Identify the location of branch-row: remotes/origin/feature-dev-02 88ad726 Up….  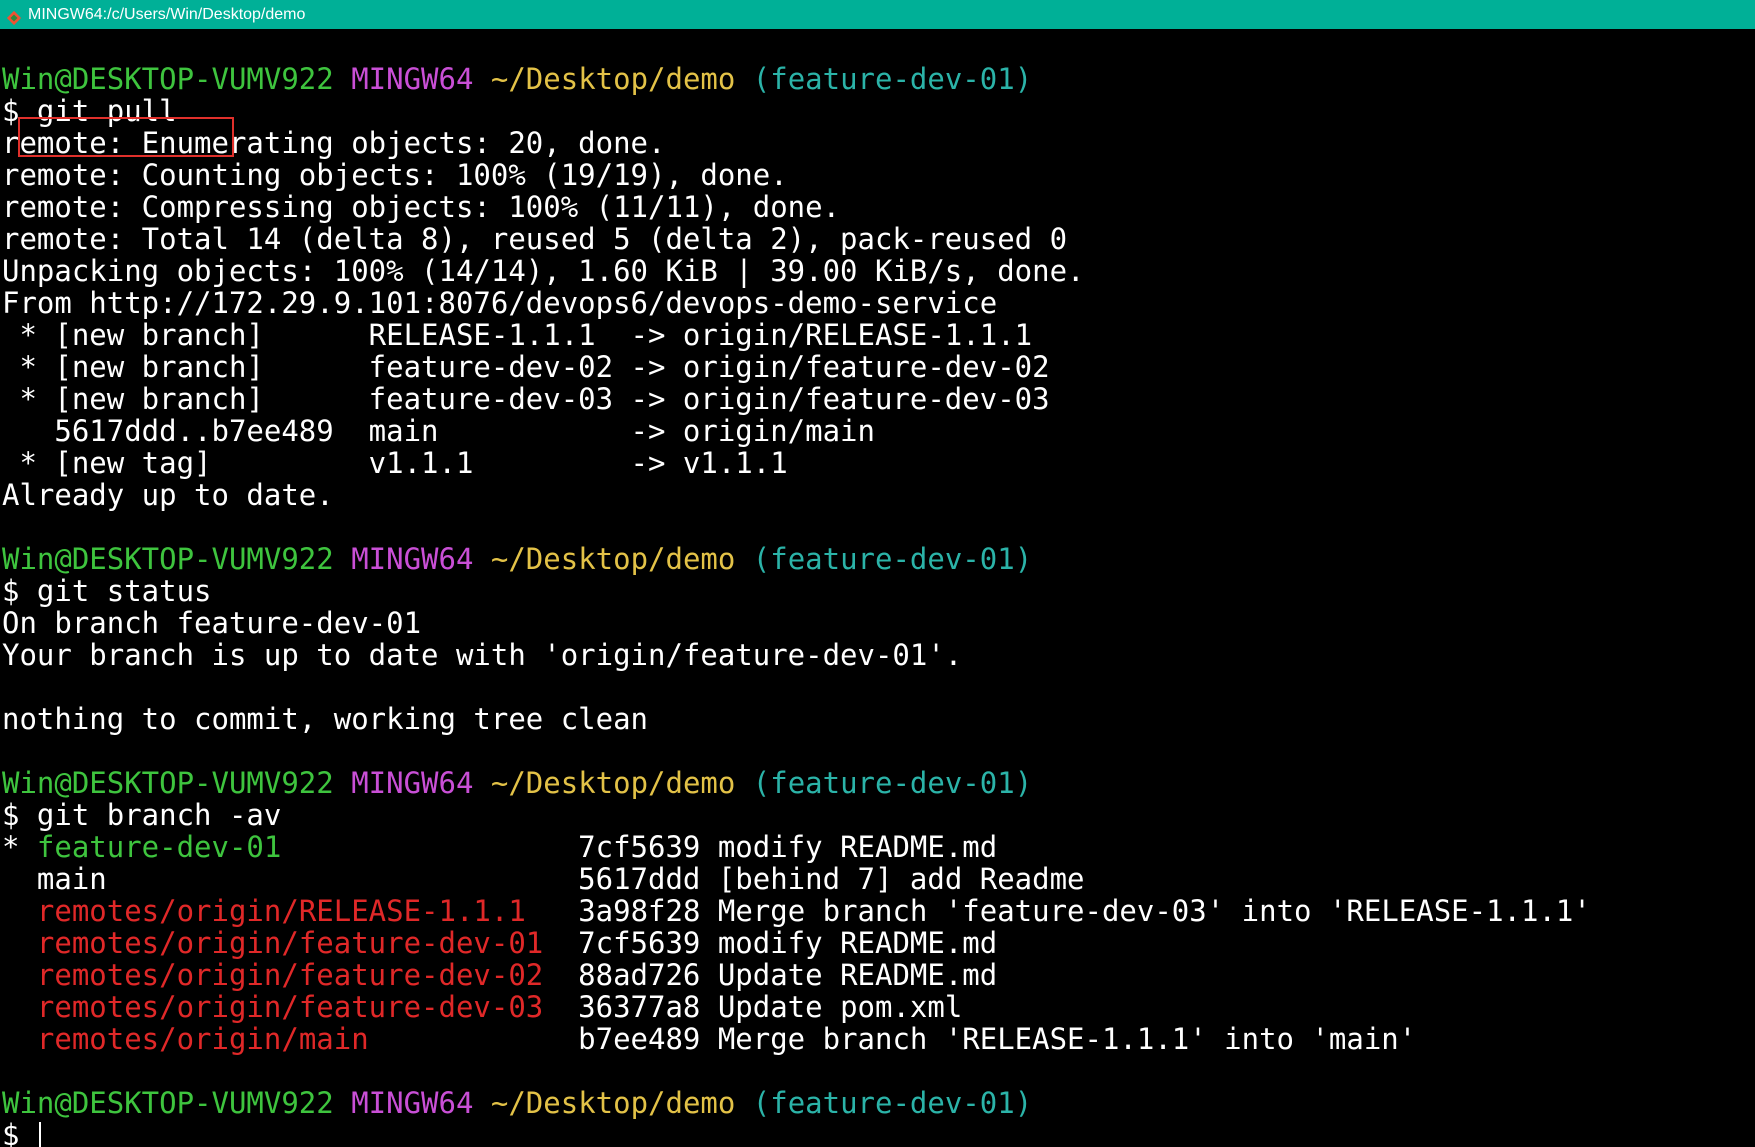
(796, 975).